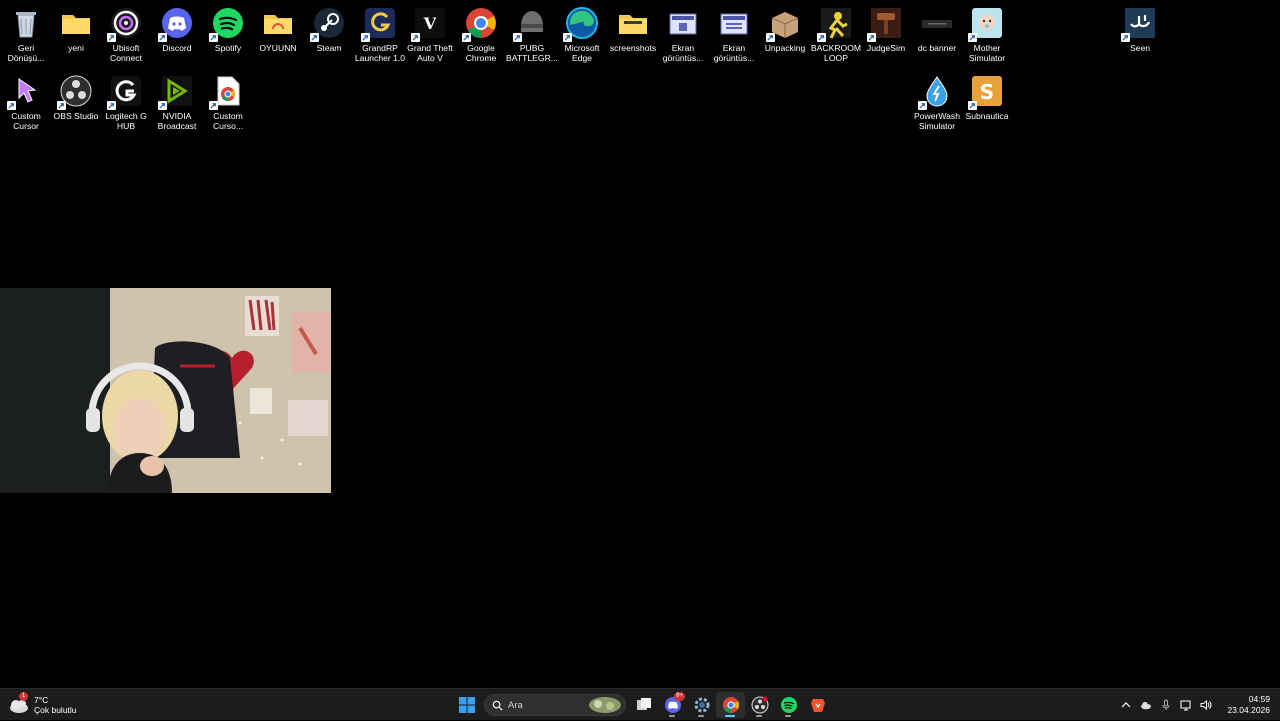 Image resolution: width=1280 pixels, height=721 pixels. Describe the element at coordinates (555, 705) in the screenshot. I see `taskbar-search-input: Ara` at that location.